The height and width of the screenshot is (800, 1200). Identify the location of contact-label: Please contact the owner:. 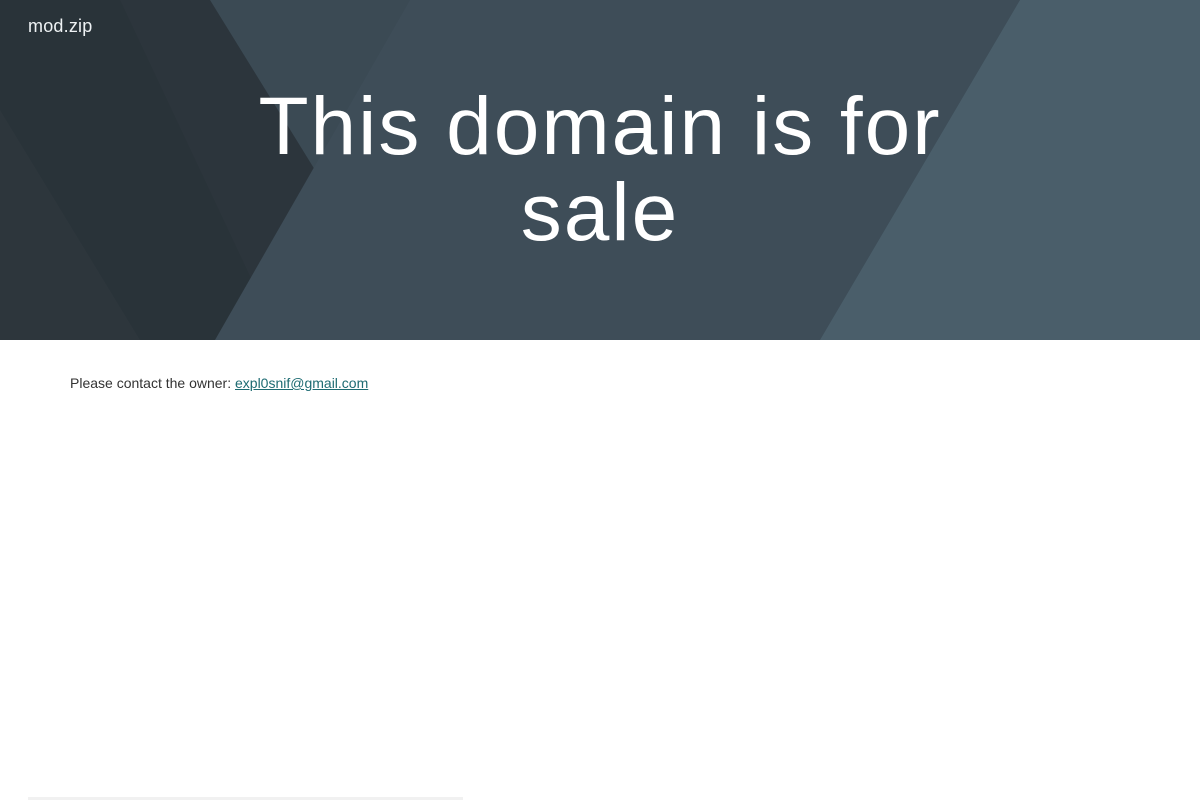
(151, 383).